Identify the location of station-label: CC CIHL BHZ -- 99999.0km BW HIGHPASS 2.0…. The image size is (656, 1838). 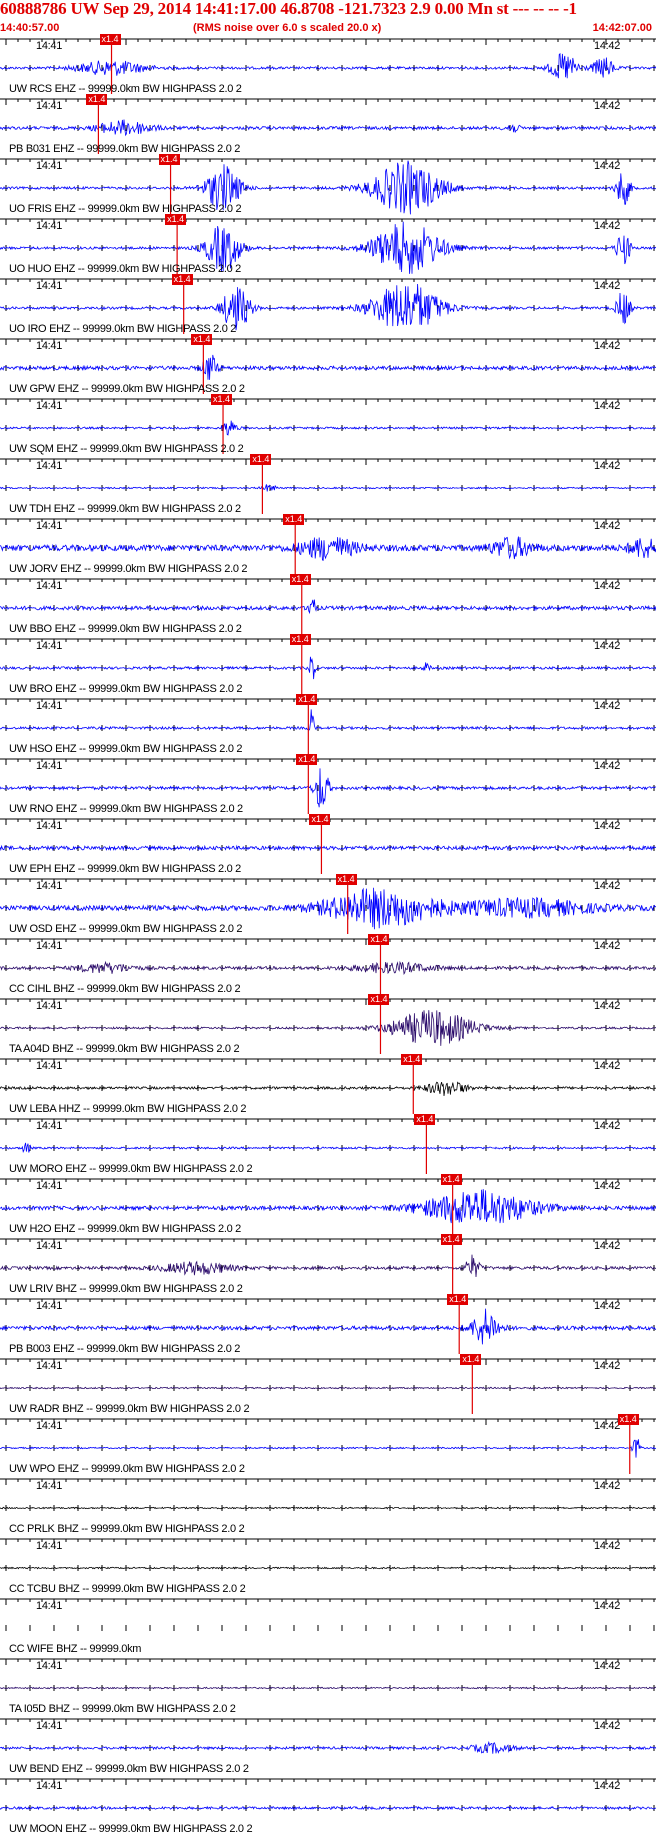
(125, 989).